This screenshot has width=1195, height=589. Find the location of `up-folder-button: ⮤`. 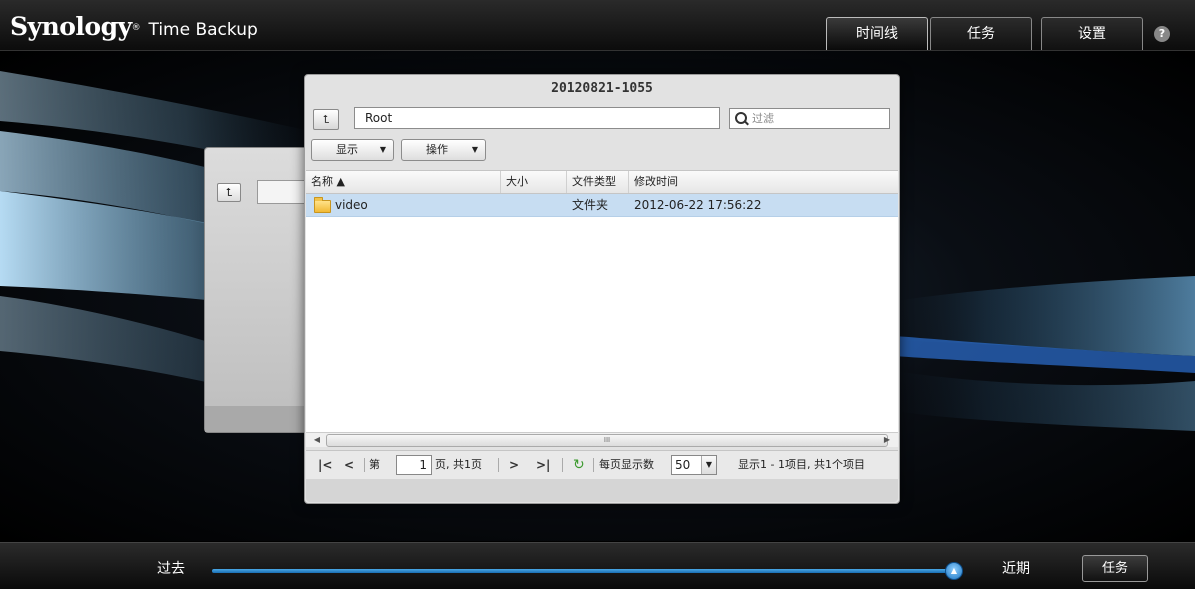

up-folder-button: ⮤ is located at coordinates (326, 119).